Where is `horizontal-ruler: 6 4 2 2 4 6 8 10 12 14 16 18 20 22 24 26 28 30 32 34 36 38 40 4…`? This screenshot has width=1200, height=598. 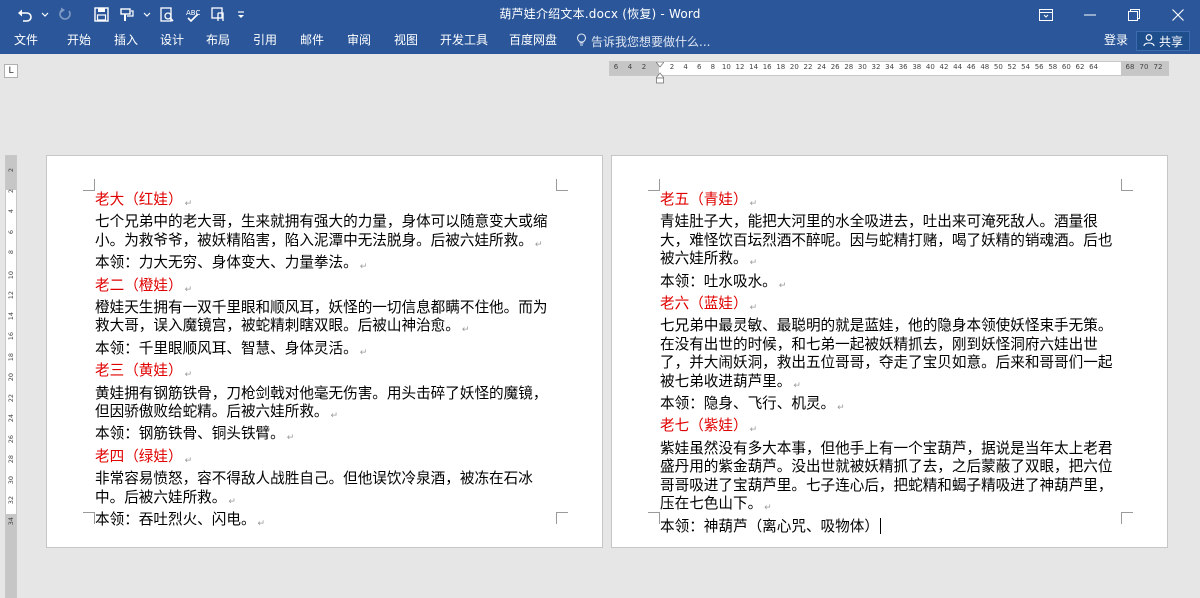
horizontal-ruler: 6 4 2 2 4 6 8 10 12 14 16 18 20 22 24 26 28 30 32 34 36 38 40 4… is located at coordinates (889, 72).